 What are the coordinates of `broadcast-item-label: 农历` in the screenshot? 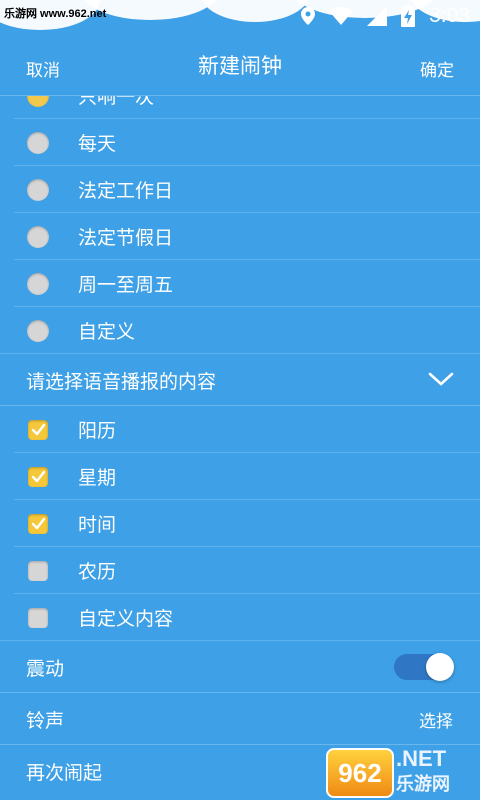 It's located at (97, 572).